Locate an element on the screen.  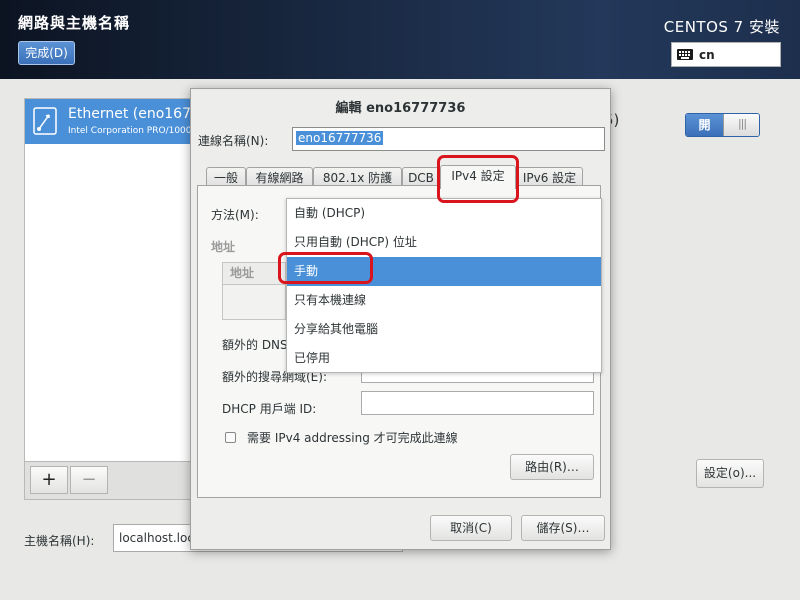
connection-name-label: 連線名稱(N): is located at coordinates (233, 141).